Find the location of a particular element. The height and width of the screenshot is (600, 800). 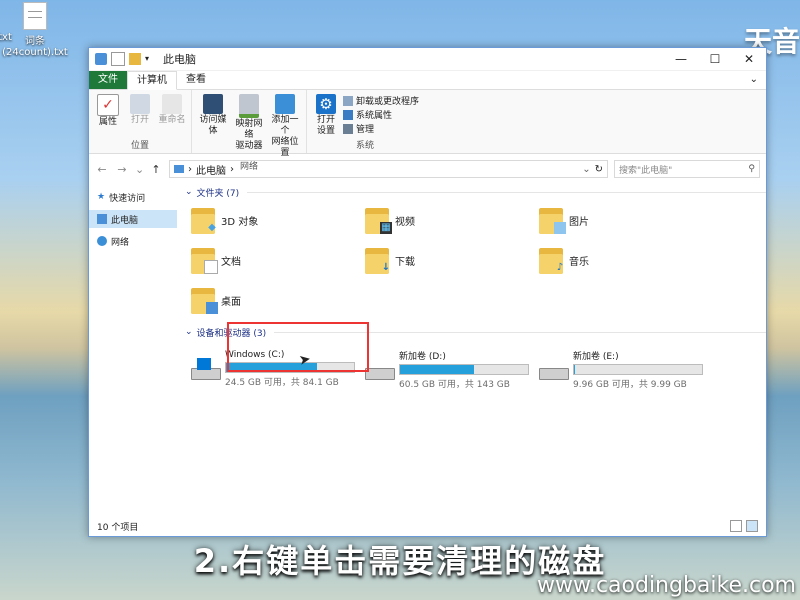

breadcrumb-this-pc: 此电脑 is located at coordinates (211, 169).